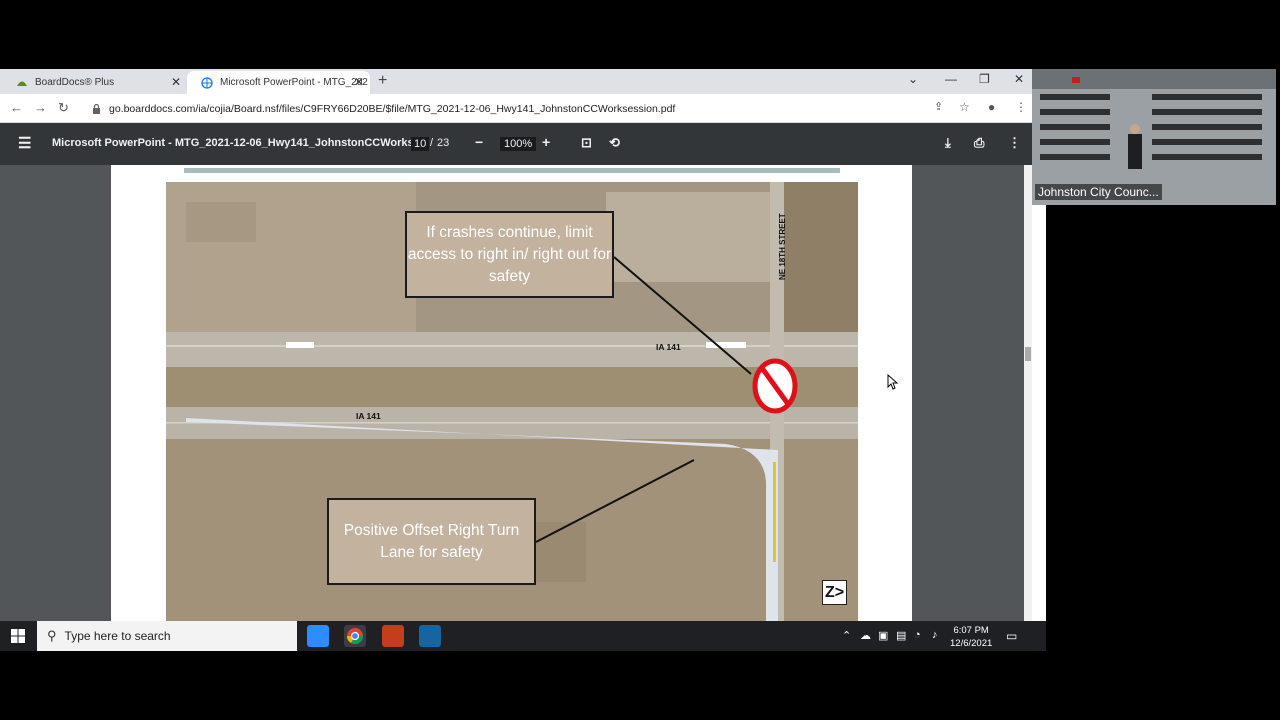 The width and height of the screenshot is (1280, 720). I want to click on onedrive-icon: ☁, so click(865, 635).